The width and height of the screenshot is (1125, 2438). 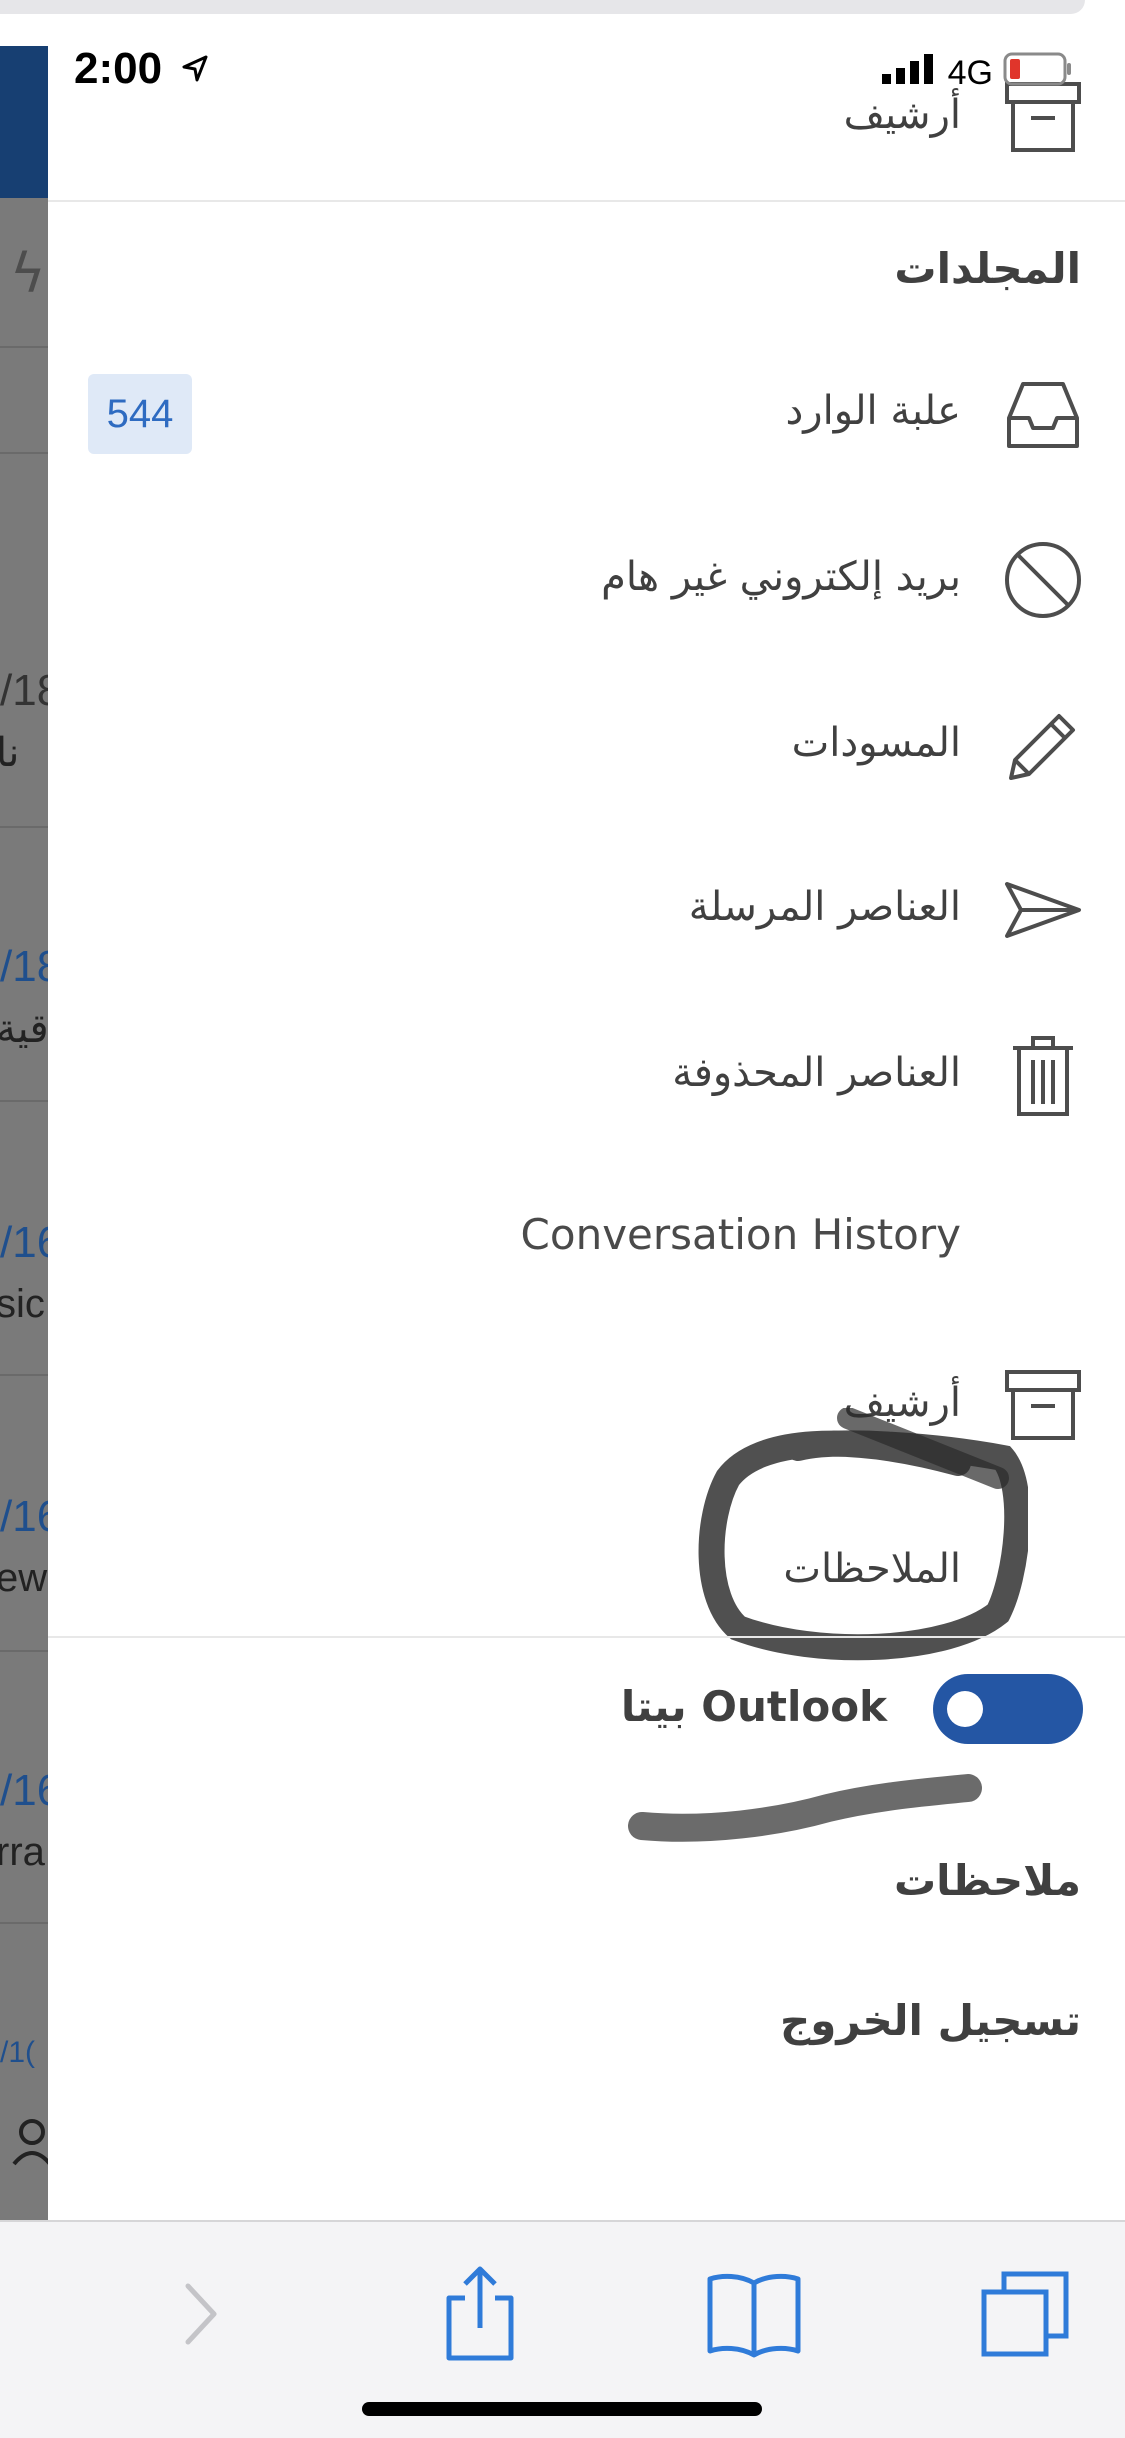 What do you see at coordinates (902, 115) in the screenshot?
I see `folder-item-archive-top: أرشيف` at bounding box center [902, 115].